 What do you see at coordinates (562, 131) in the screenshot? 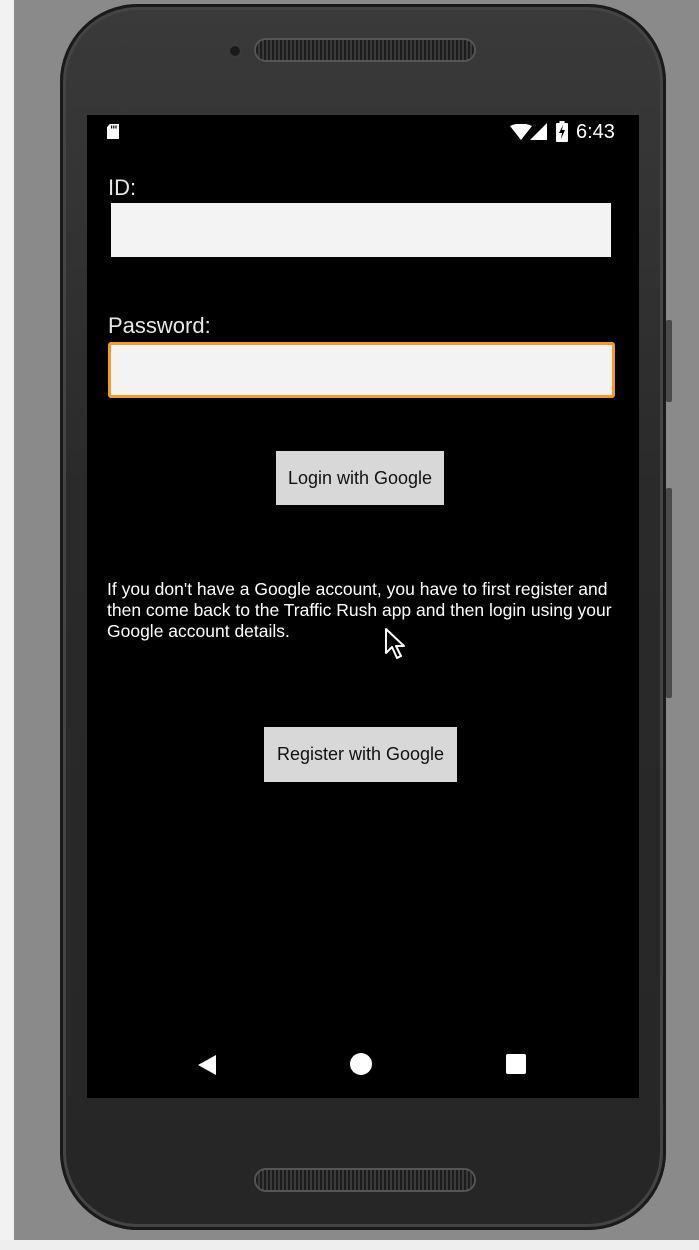
I see `battery-charging-icon` at bounding box center [562, 131].